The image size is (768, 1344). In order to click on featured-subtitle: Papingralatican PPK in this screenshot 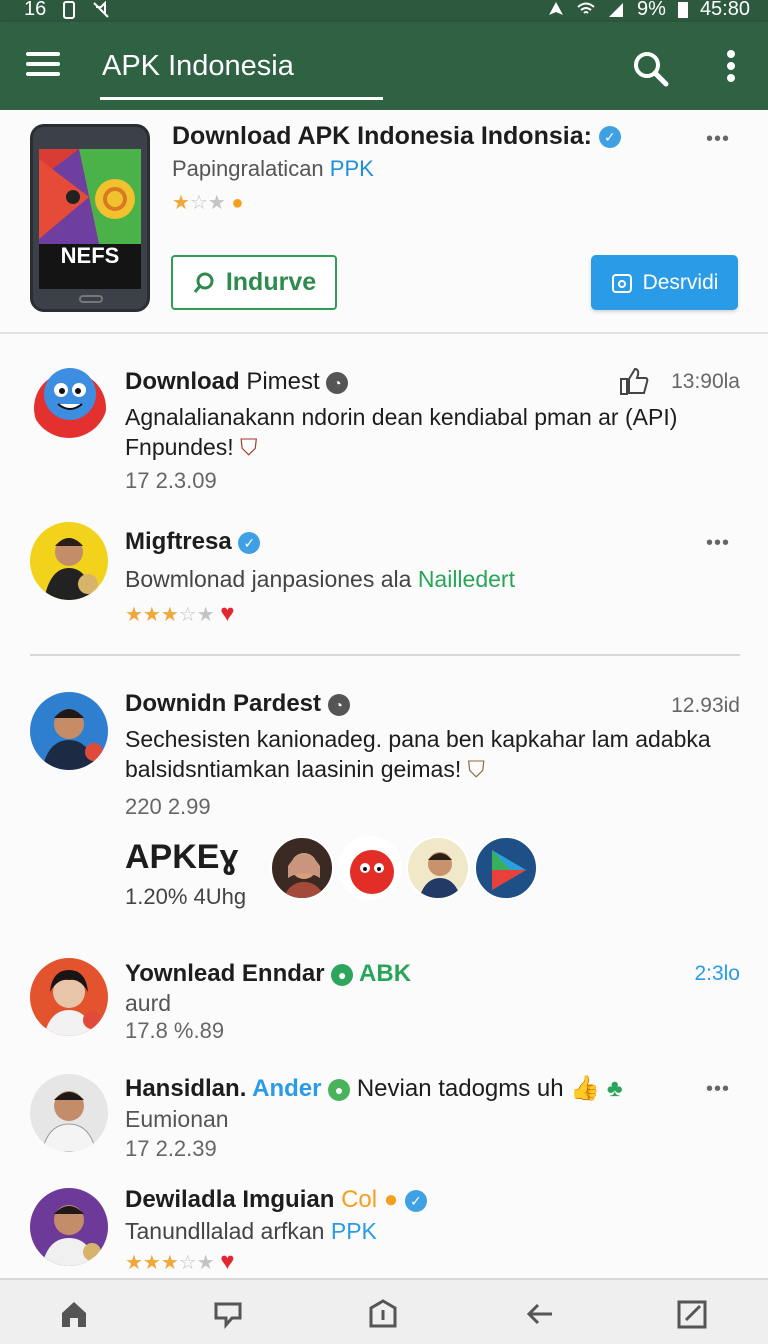, I will do `click(273, 168)`.